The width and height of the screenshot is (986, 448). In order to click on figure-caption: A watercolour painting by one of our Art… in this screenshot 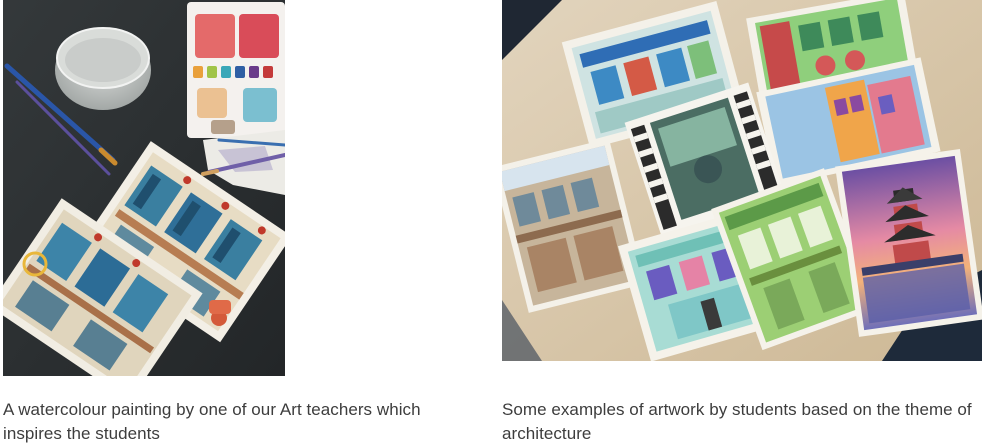, I will do `click(212, 421)`.